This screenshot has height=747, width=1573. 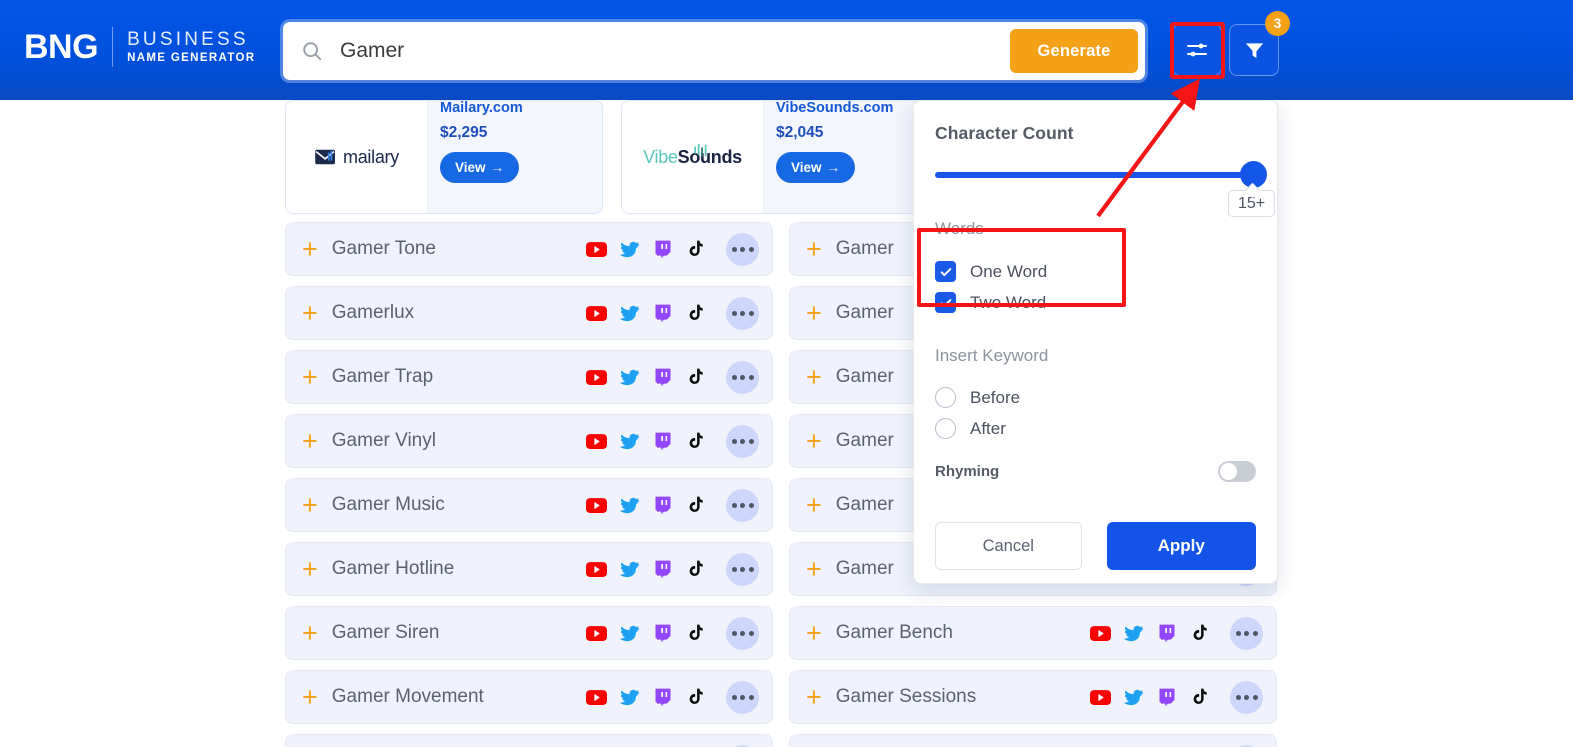 What do you see at coordinates (529, 569) in the screenshot?
I see `name-result-row: + Gamer Hotline` at bounding box center [529, 569].